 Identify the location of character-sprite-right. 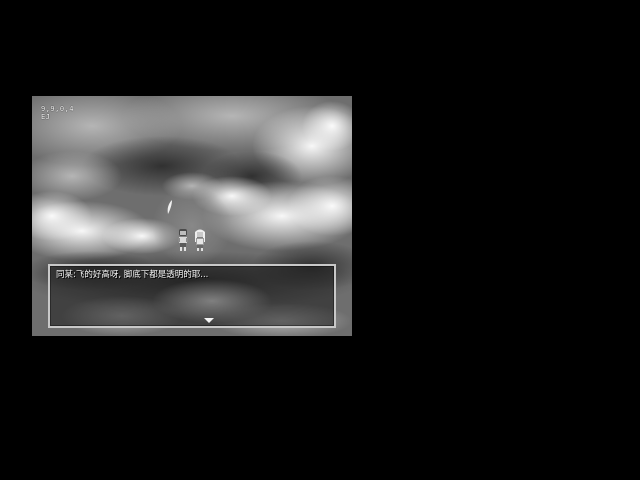
(200, 240).